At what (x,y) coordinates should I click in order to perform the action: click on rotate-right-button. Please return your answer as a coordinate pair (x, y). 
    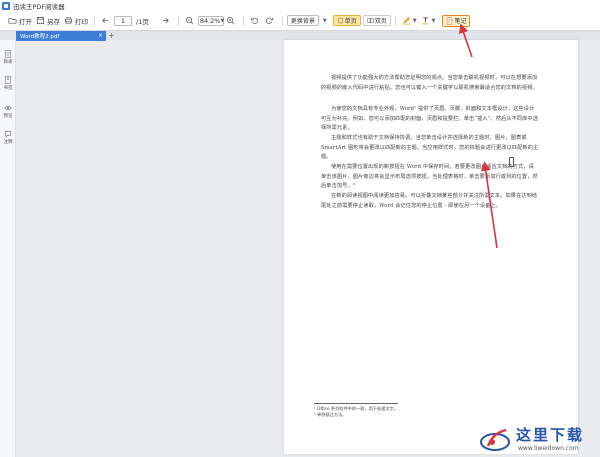
    Looking at the image, I should click on (270, 21).